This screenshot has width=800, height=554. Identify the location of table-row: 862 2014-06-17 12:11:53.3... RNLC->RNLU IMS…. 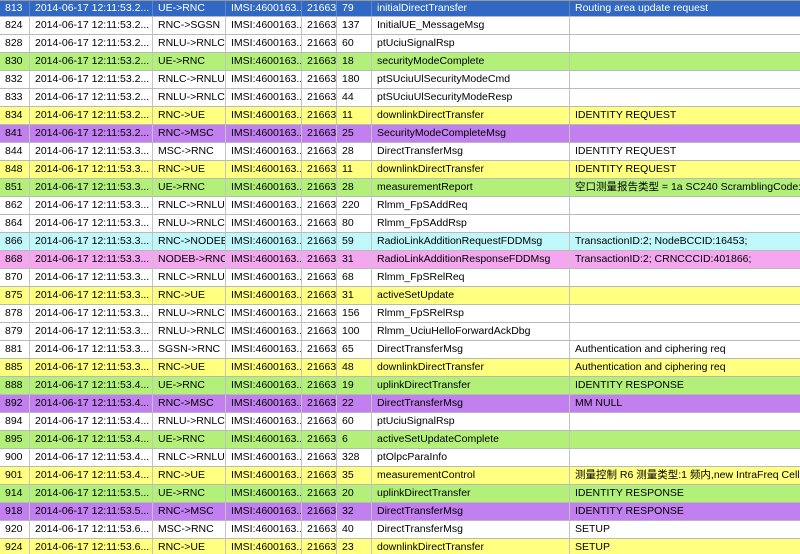
(400, 206).